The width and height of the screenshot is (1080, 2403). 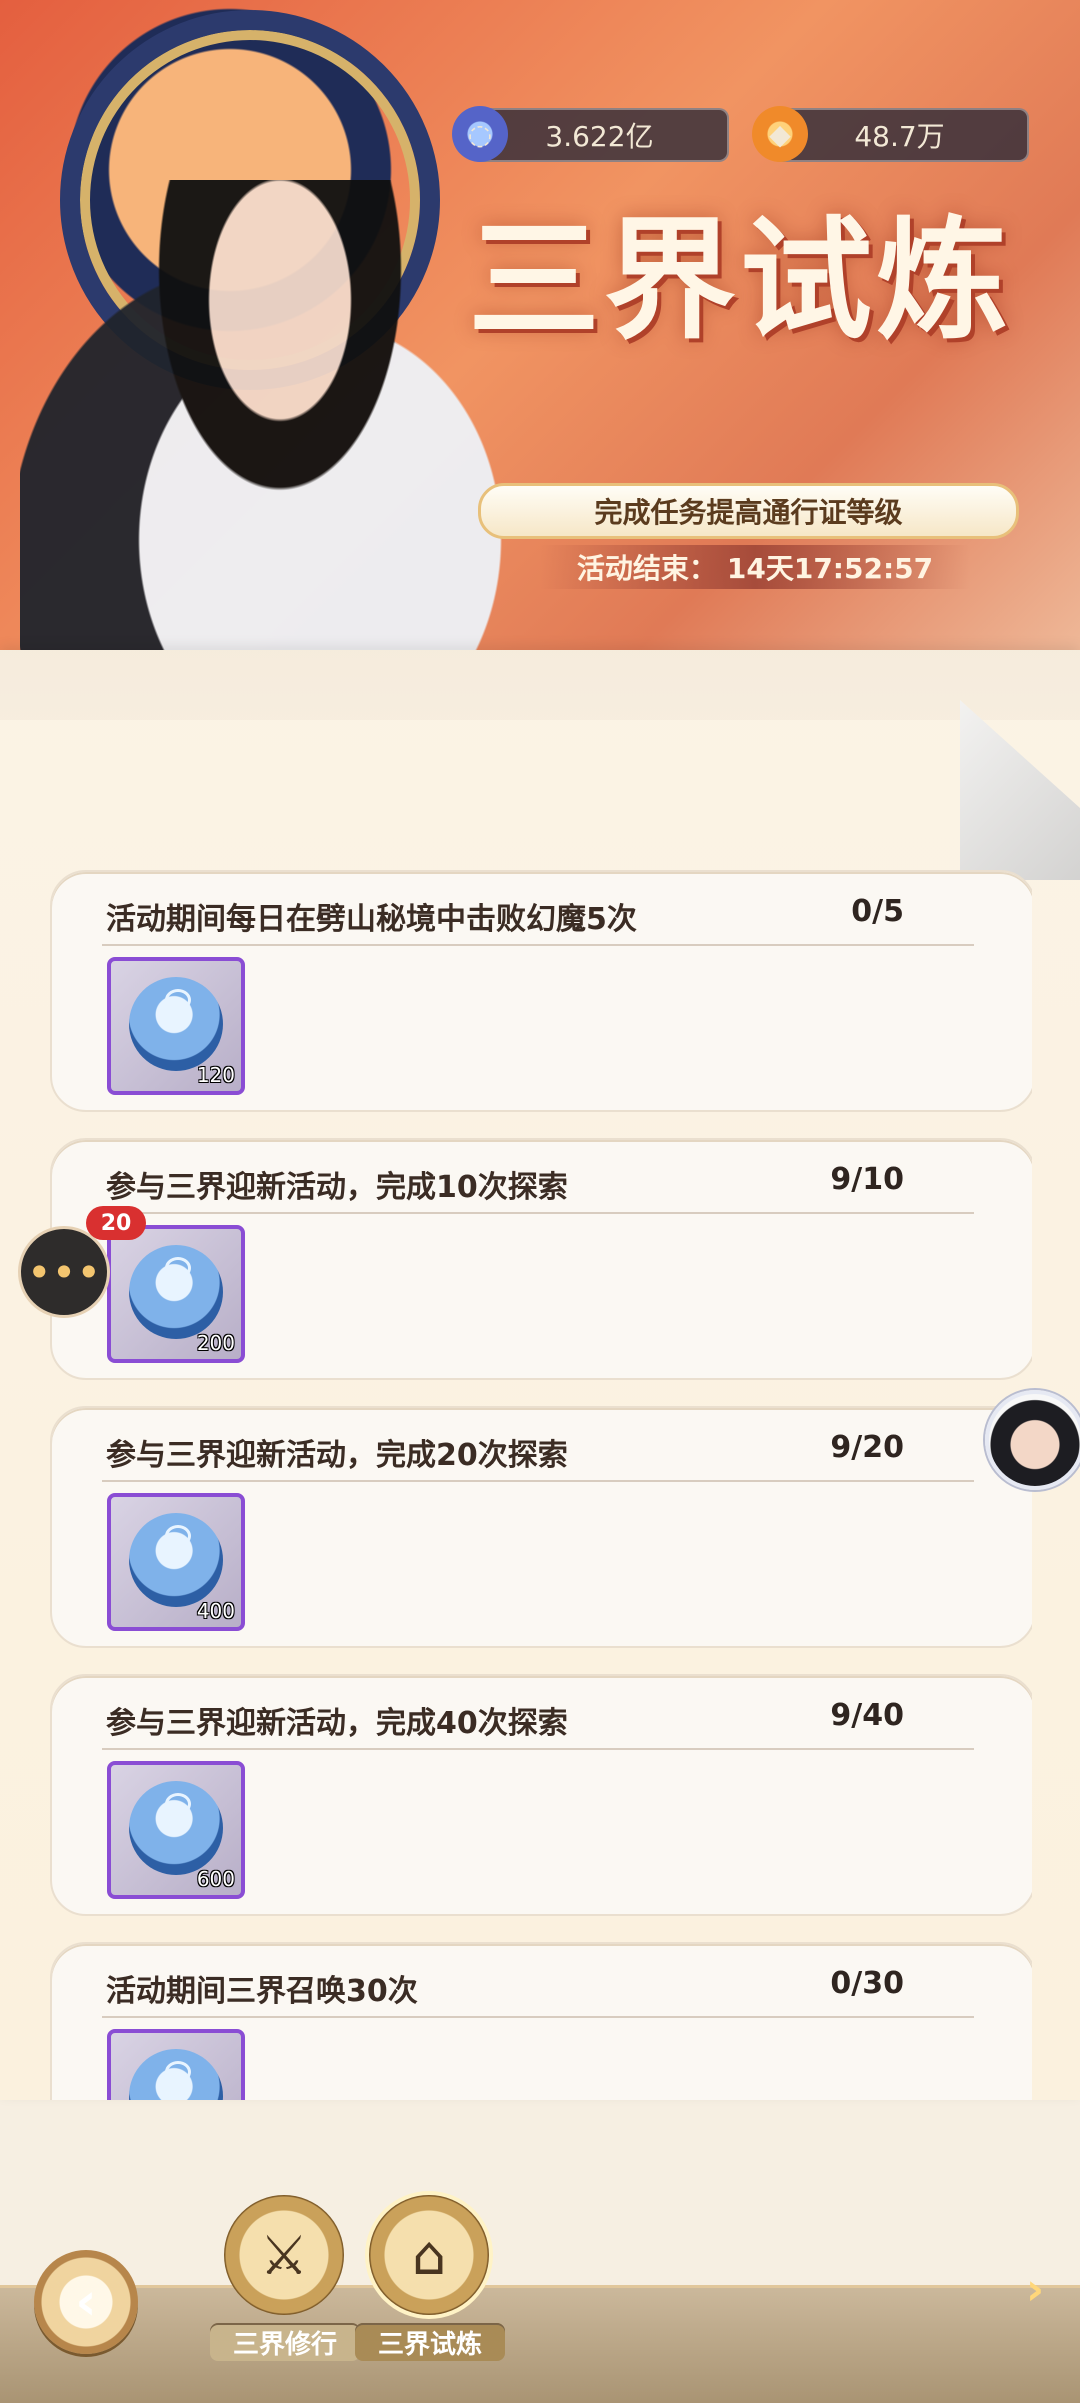 What do you see at coordinates (285, 2342) in the screenshot?
I see `tab-label: 三界修行` at bounding box center [285, 2342].